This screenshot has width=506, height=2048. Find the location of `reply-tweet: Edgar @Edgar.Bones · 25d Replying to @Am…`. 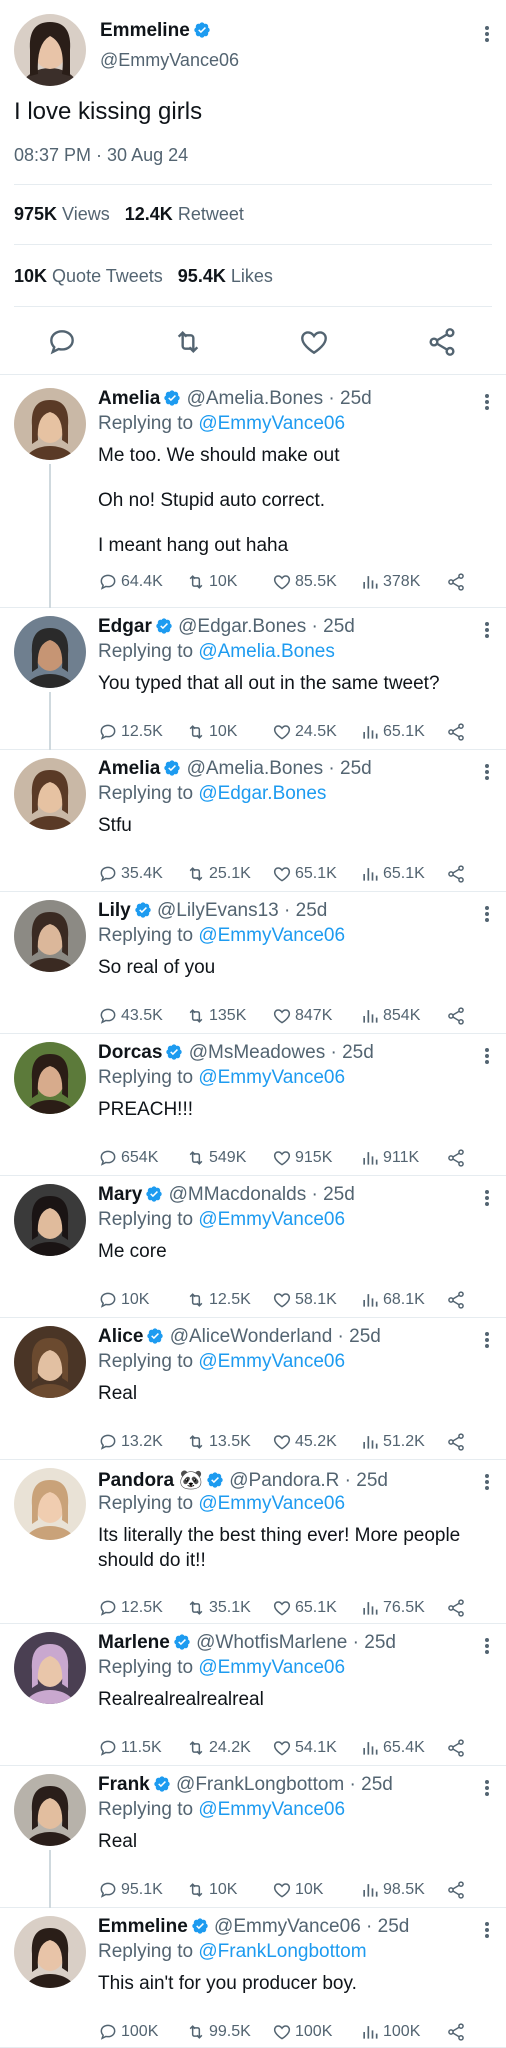

reply-tweet: Edgar @Edgar.Bones · 25d Replying to @Am… is located at coordinates (253, 679).